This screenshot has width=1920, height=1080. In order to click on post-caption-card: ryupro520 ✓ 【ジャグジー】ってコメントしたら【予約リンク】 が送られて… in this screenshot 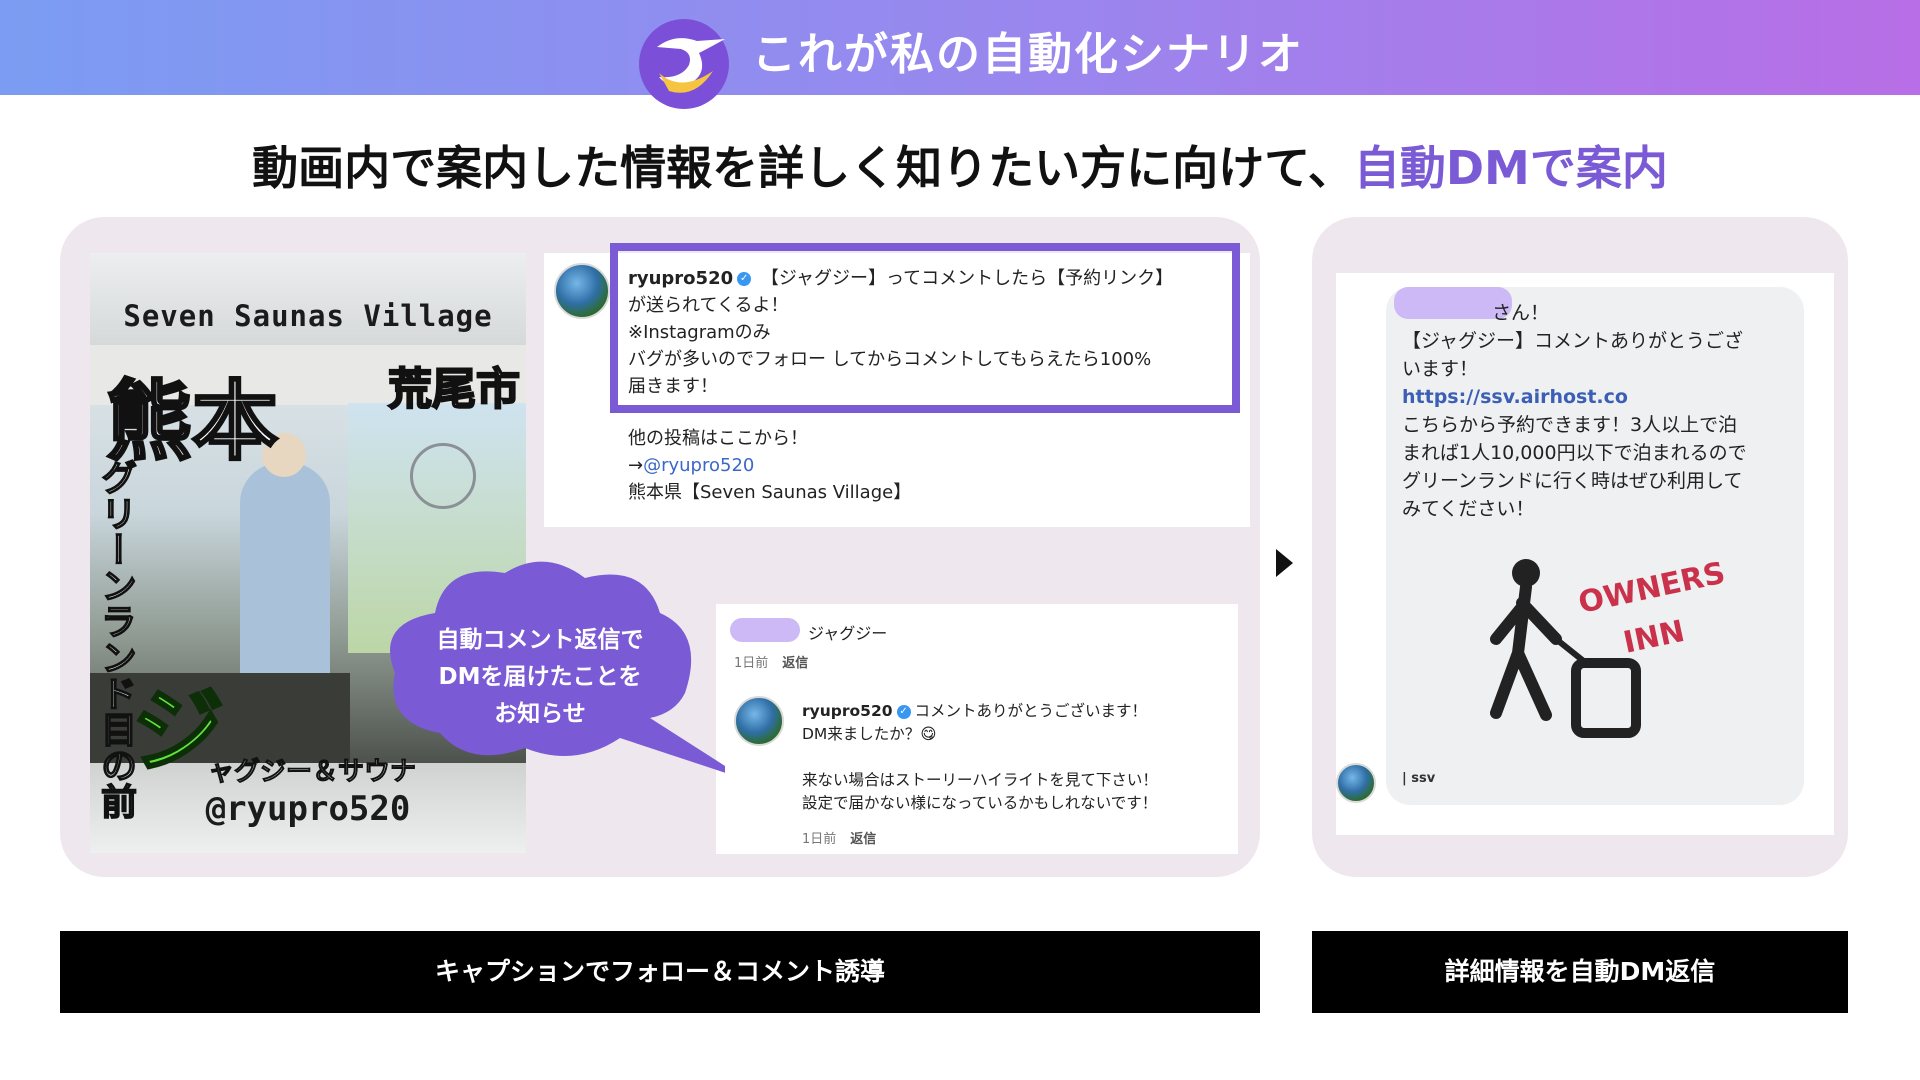, I will do `click(897, 385)`.